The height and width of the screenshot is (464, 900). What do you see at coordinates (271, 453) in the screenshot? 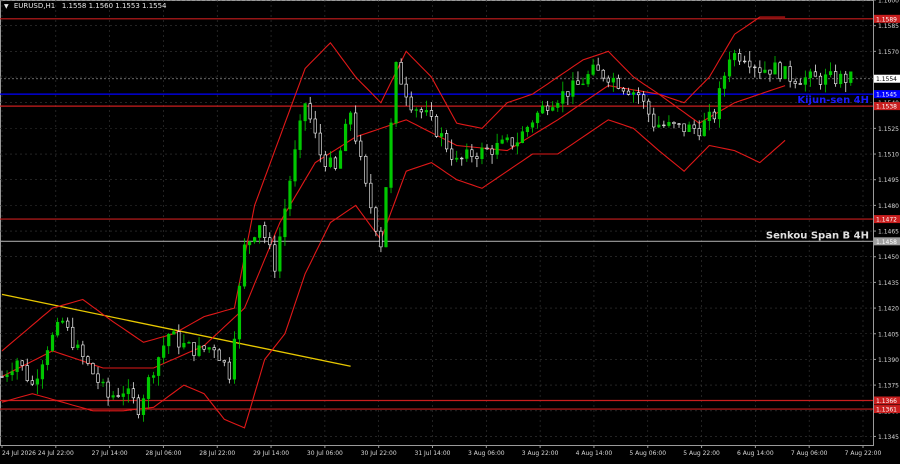
I see `x-tick-label: 29 Jul 14:00` at bounding box center [271, 453].